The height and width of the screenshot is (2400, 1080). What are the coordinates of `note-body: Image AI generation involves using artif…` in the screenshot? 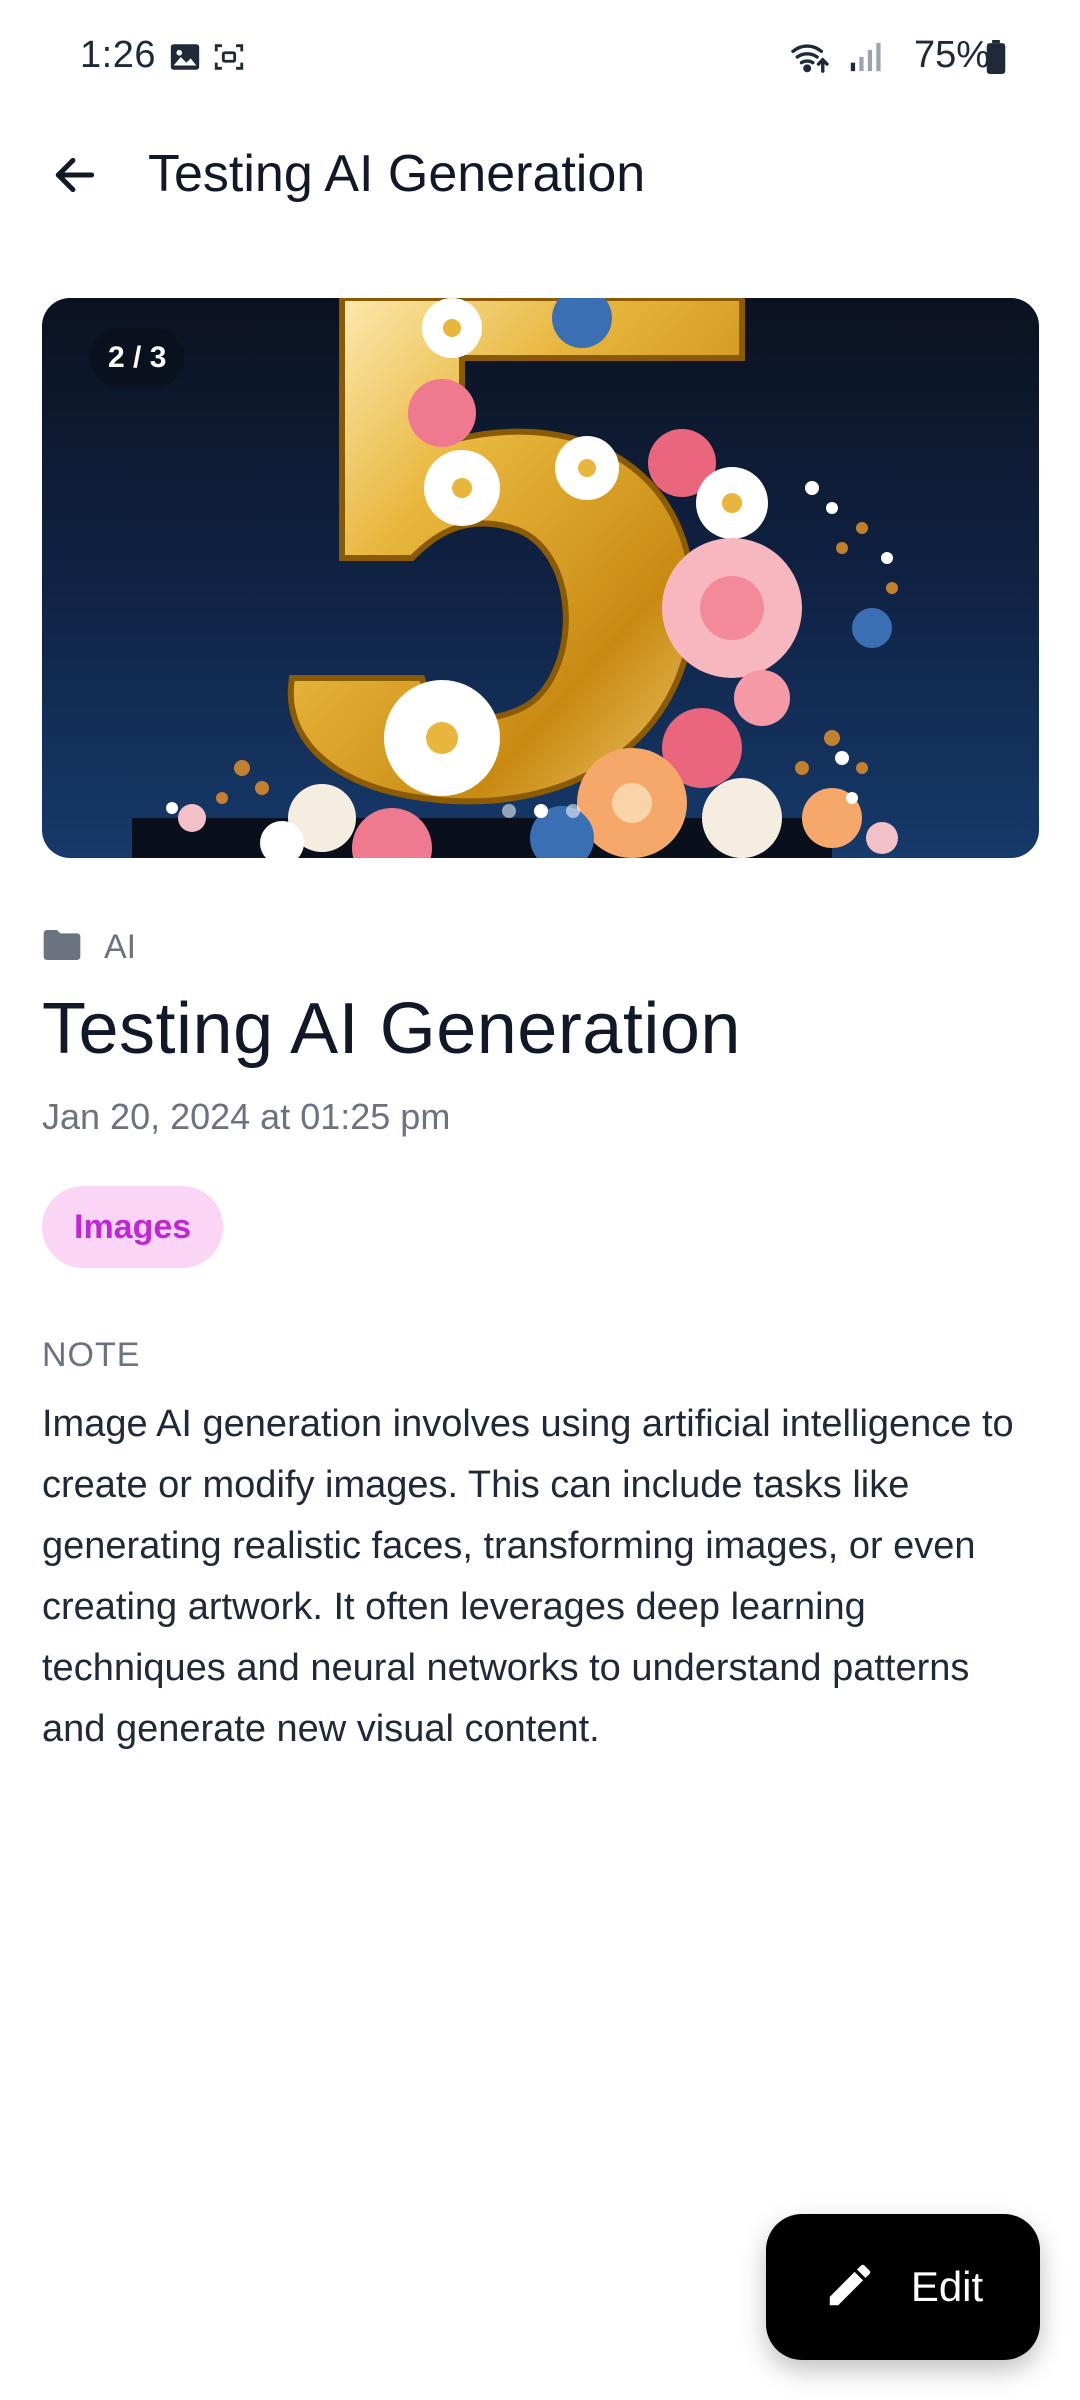 It's located at (528, 1576).